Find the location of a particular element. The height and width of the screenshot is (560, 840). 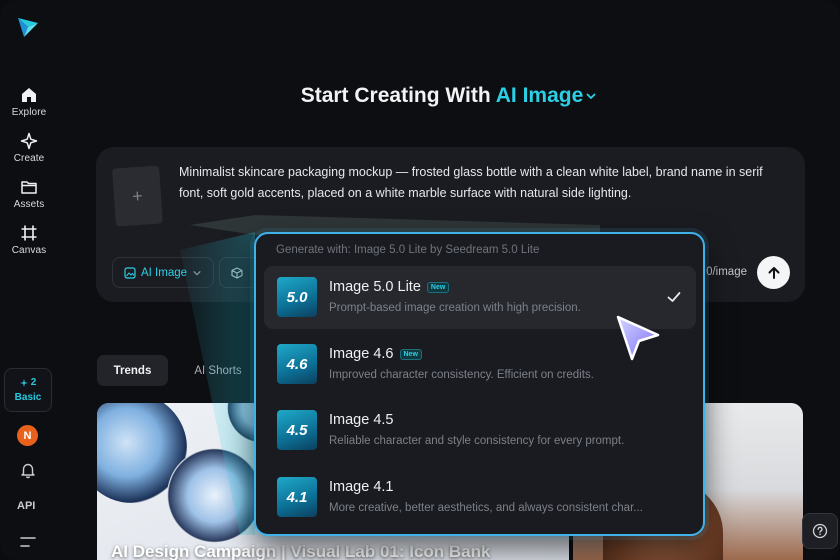

upload-reference-button: + is located at coordinates (137, 196).